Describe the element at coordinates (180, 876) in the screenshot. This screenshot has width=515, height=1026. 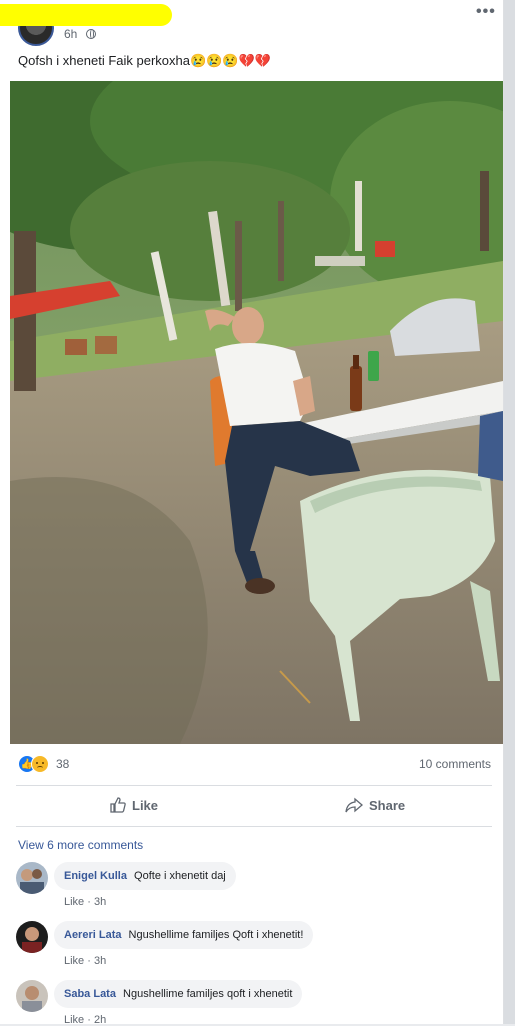
I see `comment-text: Qofte i xhenetit daj` at that location.